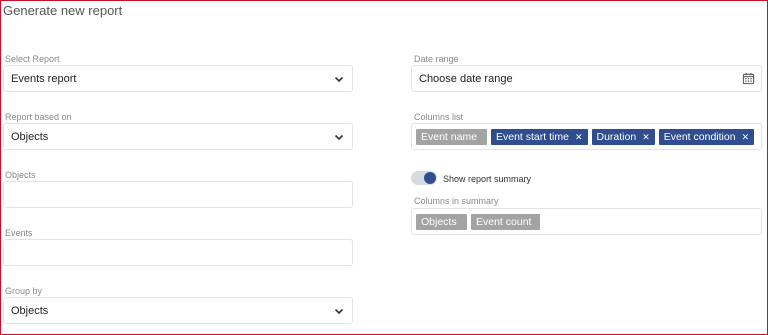 This screenshot has width=768, height=335. I want to click on columns-list-label: Columns list, so click(439, 117).